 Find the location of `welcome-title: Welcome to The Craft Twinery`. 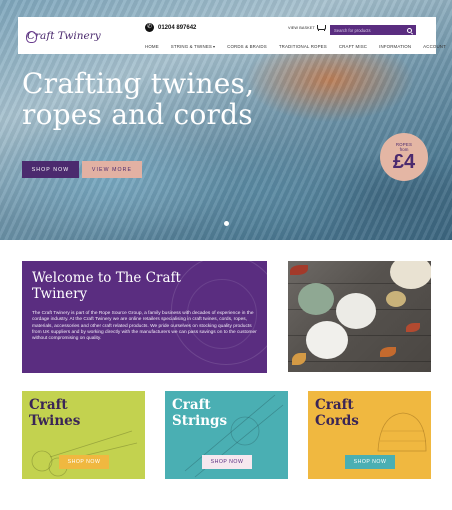

welcome-title: Welcome to The Craft Twinery is located at coordinates (106, 286).